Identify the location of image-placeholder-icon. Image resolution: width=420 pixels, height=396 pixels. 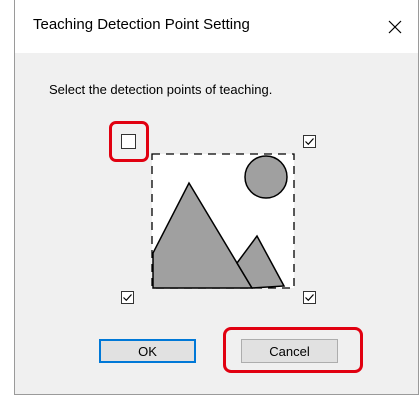
(223, 221).